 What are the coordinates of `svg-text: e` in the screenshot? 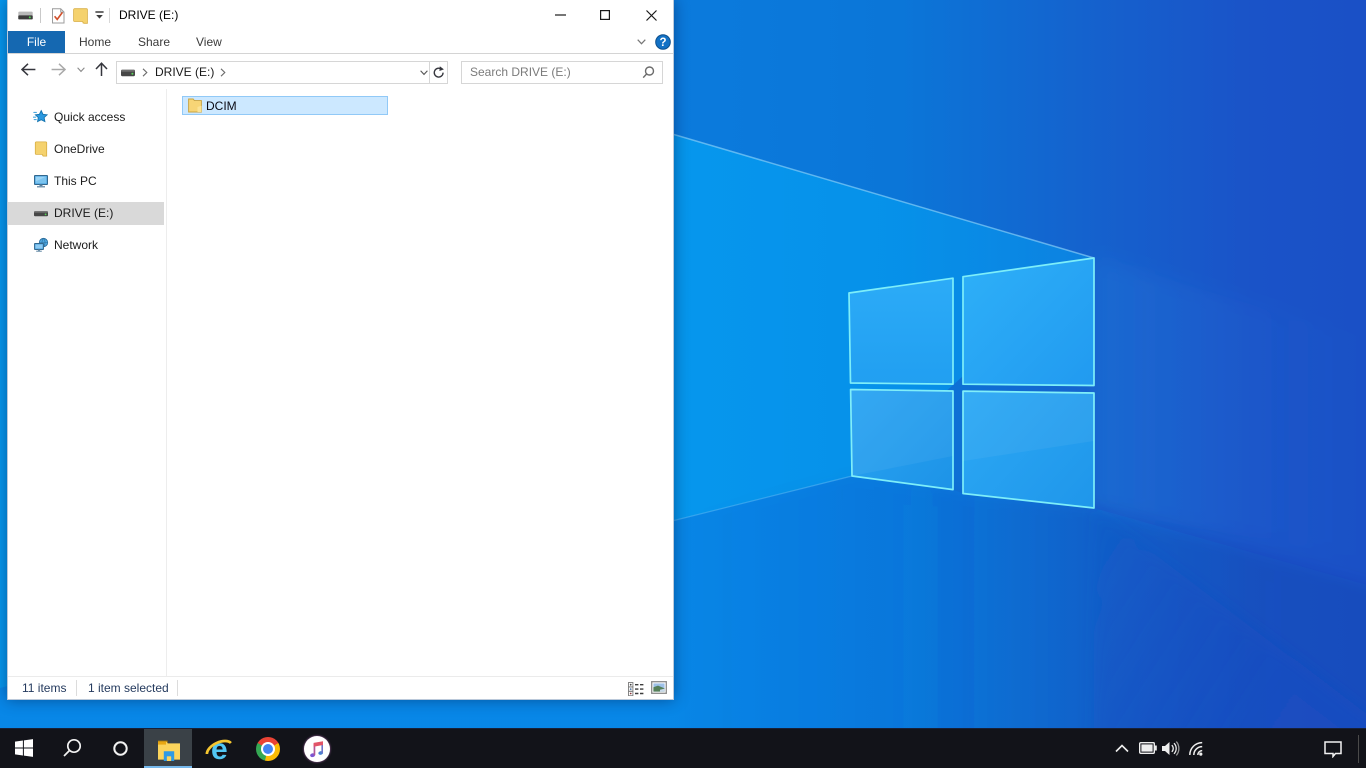 It's located at (219, 748).